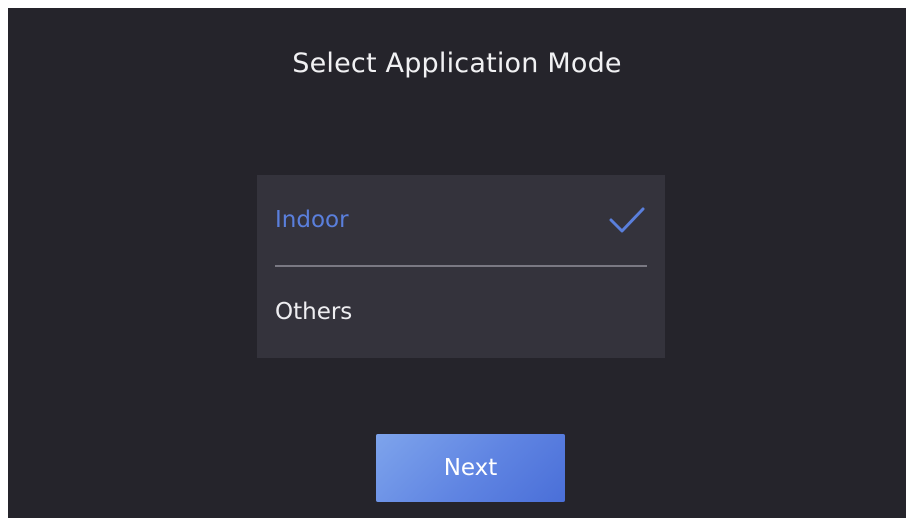 This screenshot has height=518, width=907. Describe the element at coordinates (461, 220) in the screenshot. I see `option-indoor: Indoor` at that location.